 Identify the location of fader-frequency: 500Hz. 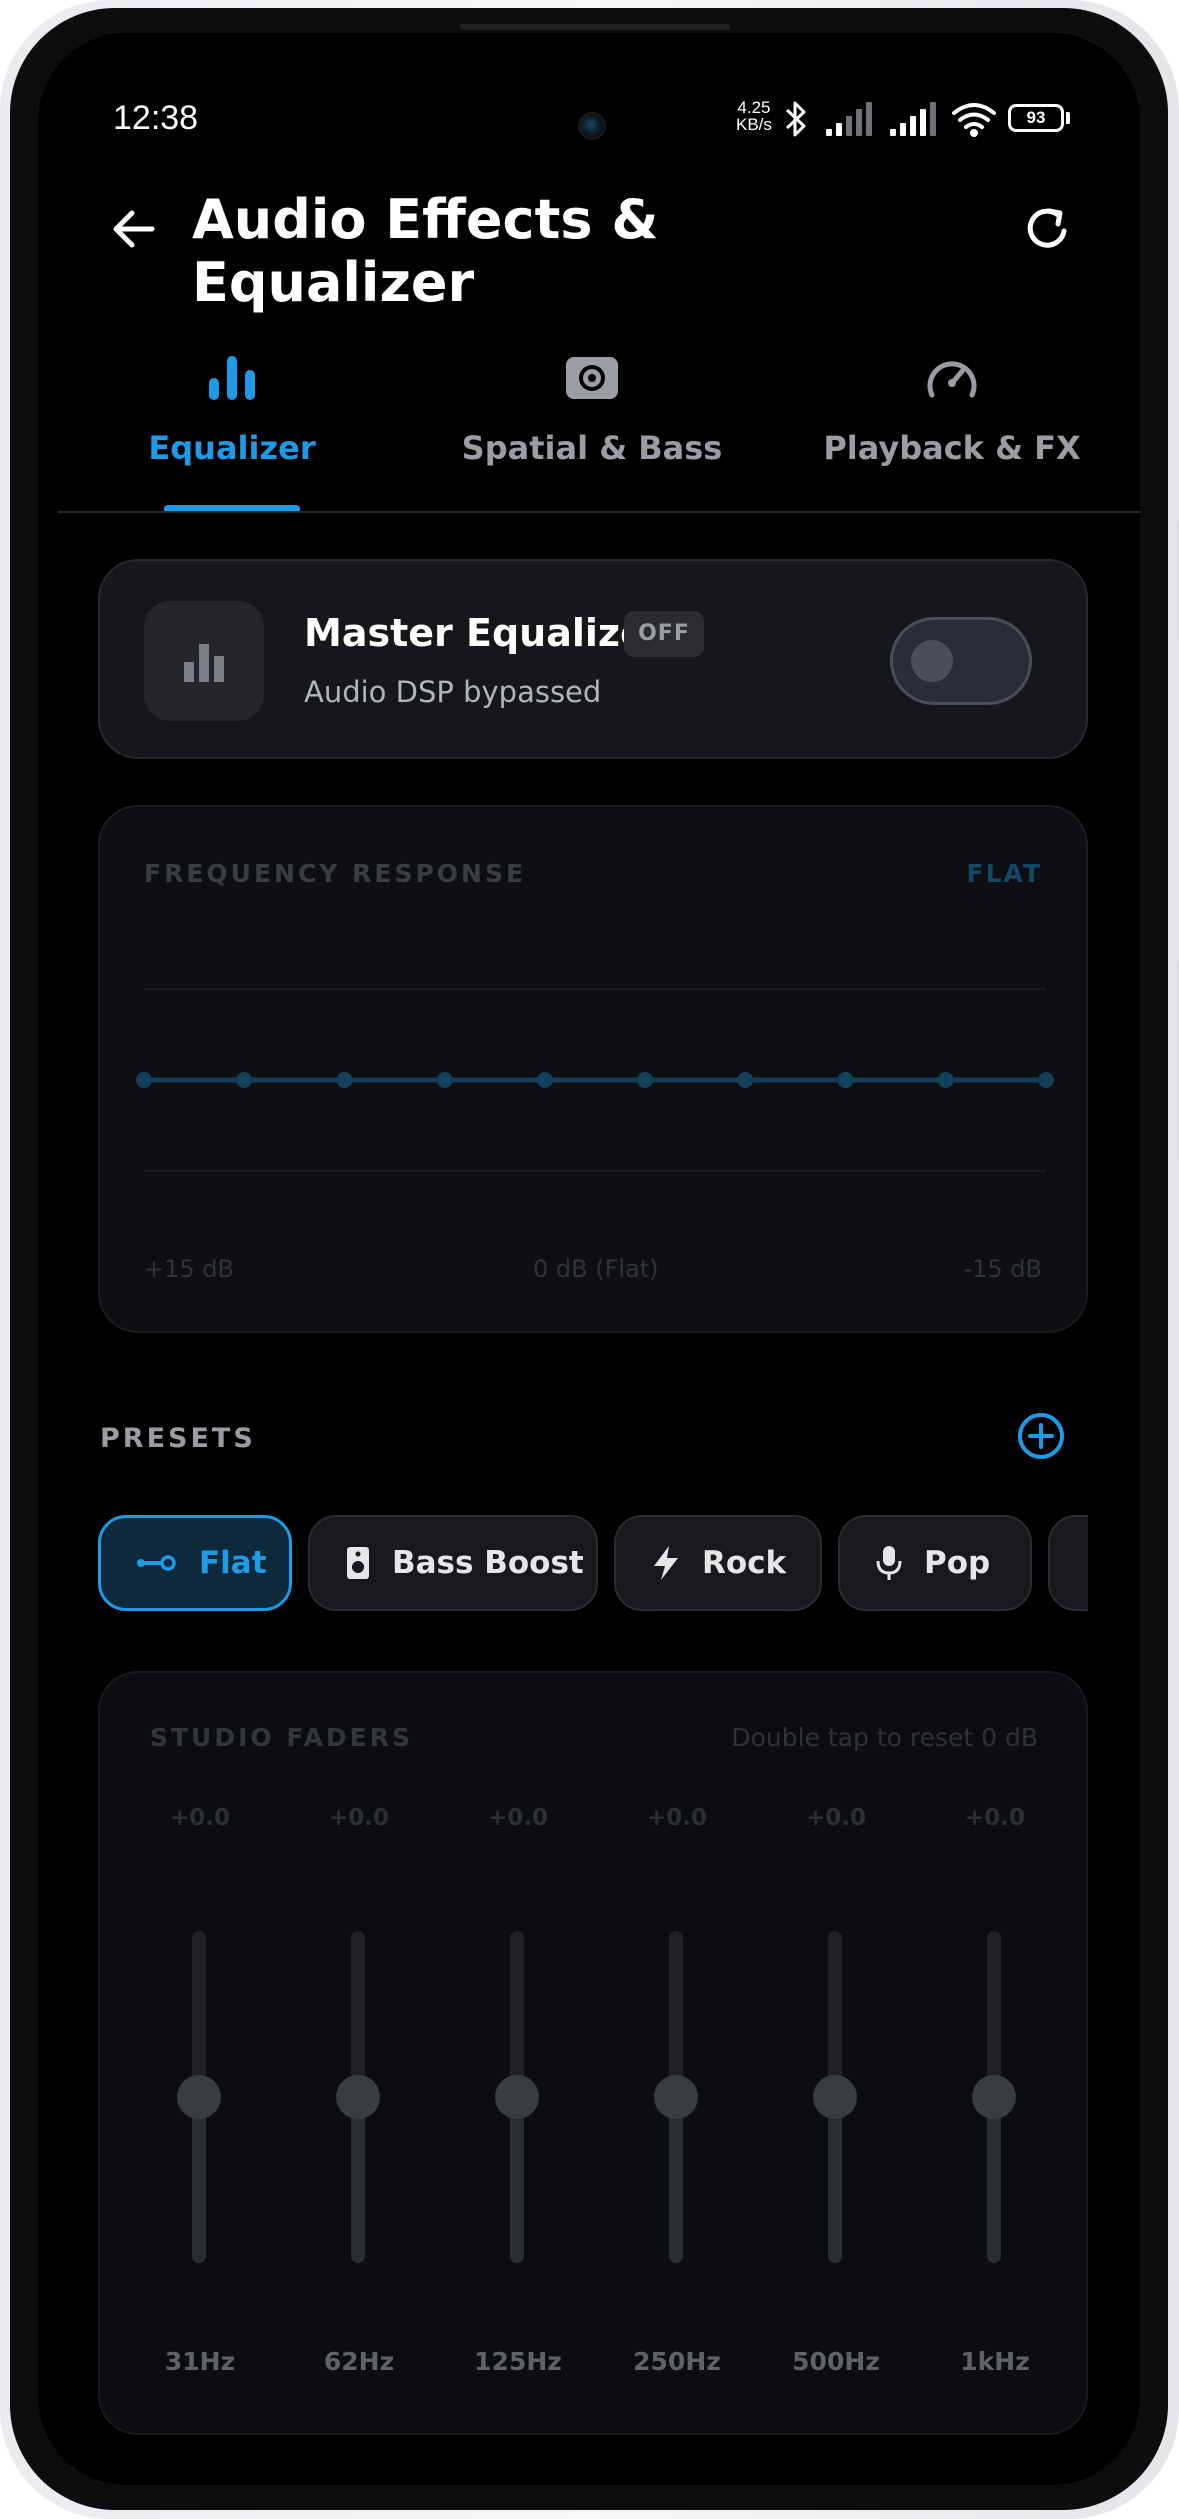
(836, 2361).